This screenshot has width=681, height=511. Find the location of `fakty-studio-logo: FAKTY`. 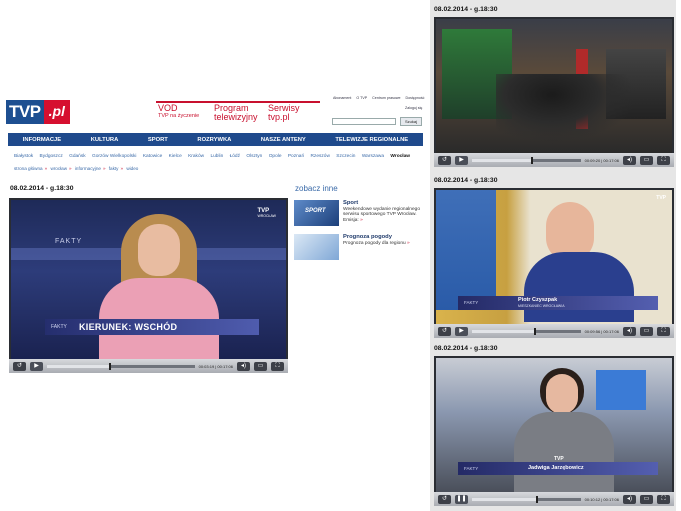

fakty-studio-logo: FAKTY is located at coordinates (69, 241).